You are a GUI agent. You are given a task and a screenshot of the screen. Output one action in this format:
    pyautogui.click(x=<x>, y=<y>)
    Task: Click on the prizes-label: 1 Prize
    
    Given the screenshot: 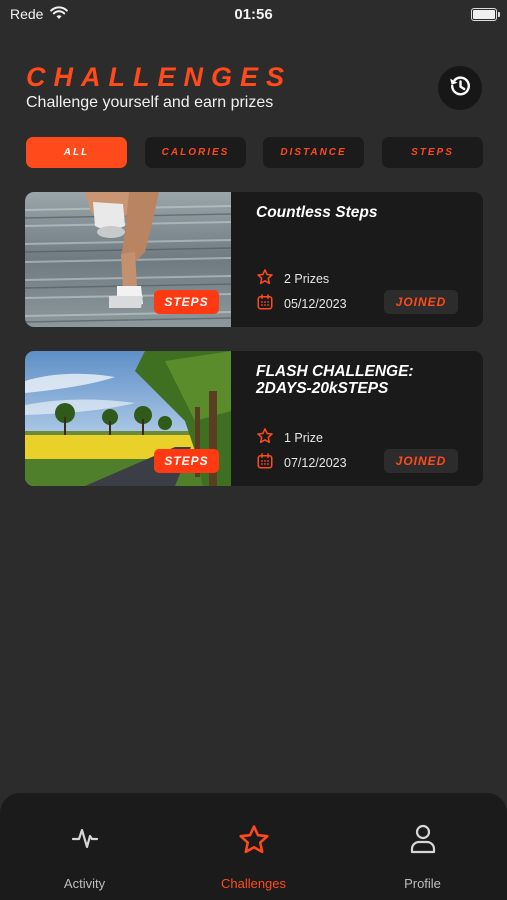 What is the action you would take?
    pyautogui.click(x=303, y=437)
    